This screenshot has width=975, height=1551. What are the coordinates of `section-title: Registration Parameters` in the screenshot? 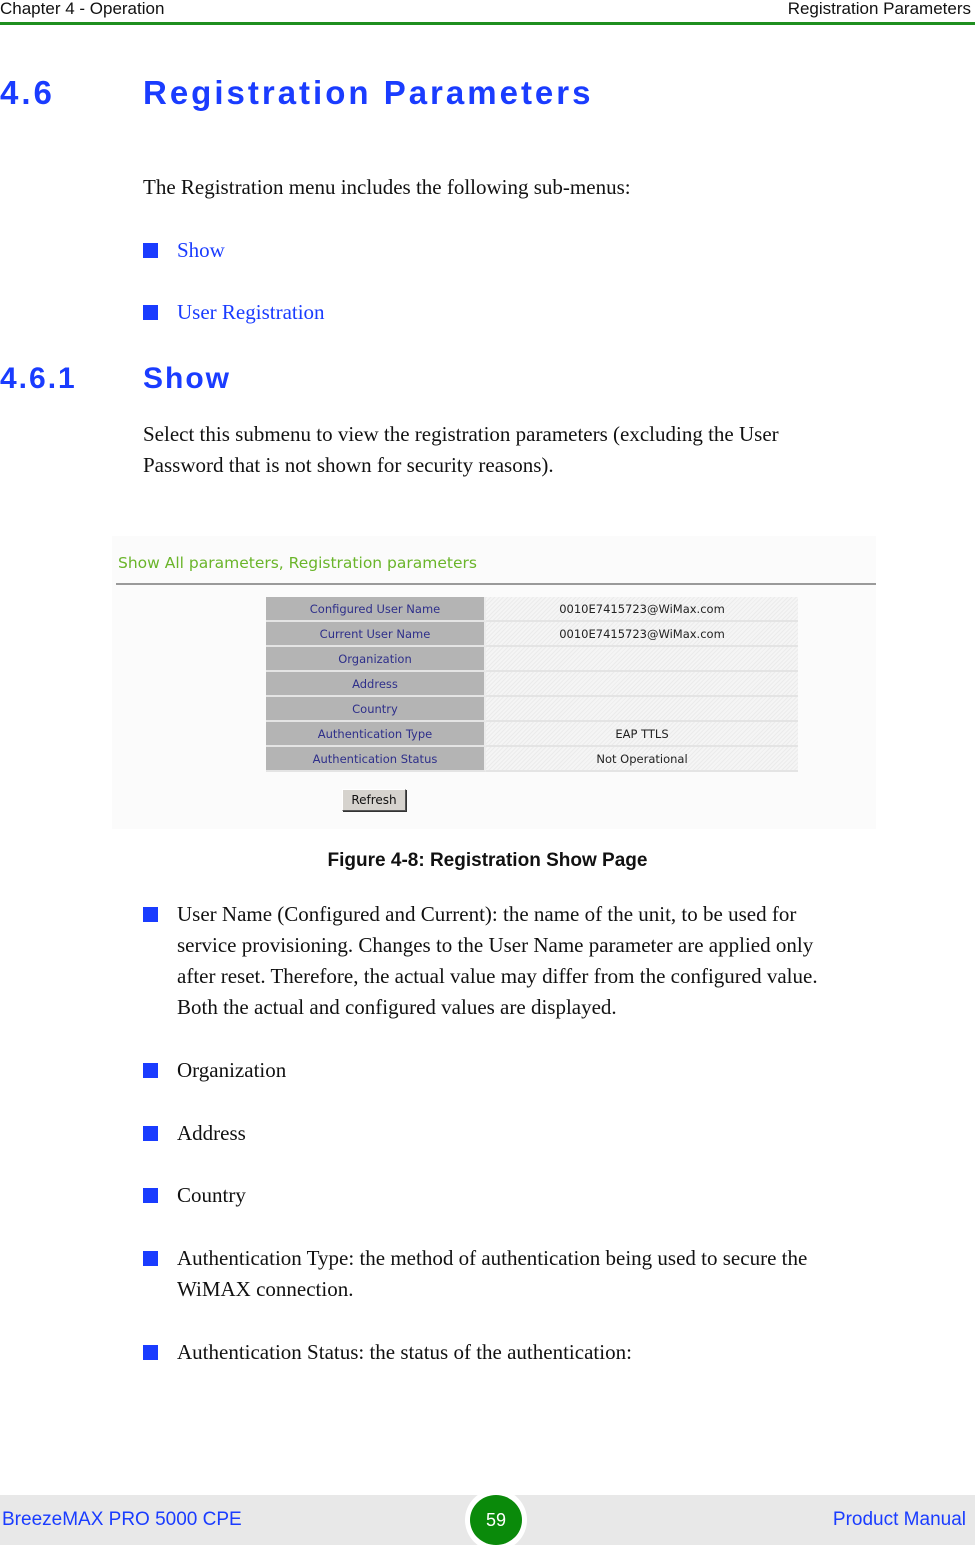 It's located at (368, 92).